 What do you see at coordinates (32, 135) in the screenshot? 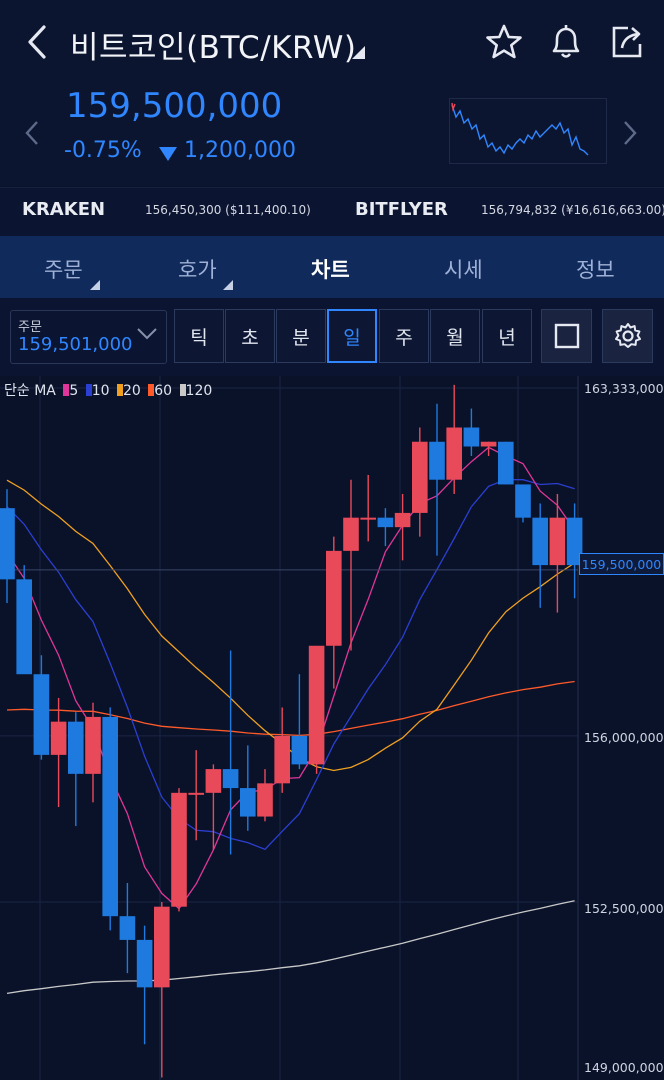
I see `prev-coin-icon` at bounding box center [32, 135].